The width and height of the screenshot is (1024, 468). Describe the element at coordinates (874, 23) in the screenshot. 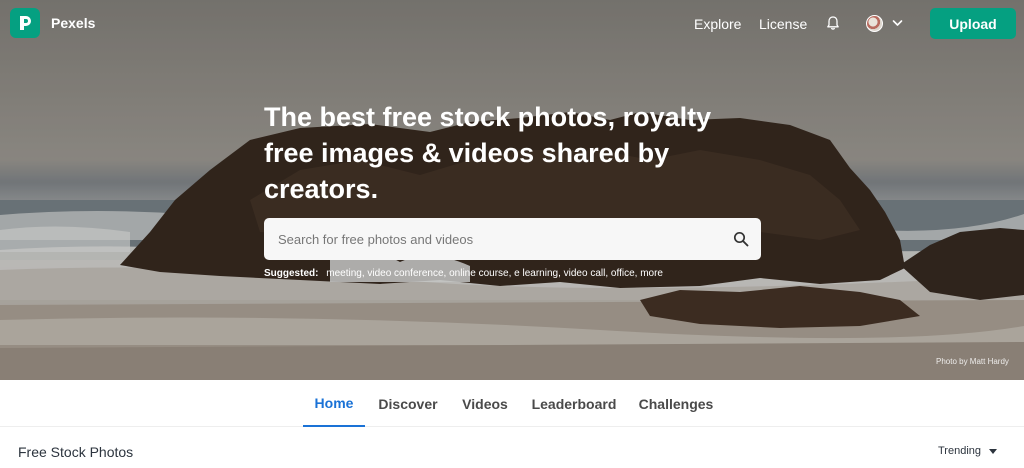

I see `avatar` at that location.